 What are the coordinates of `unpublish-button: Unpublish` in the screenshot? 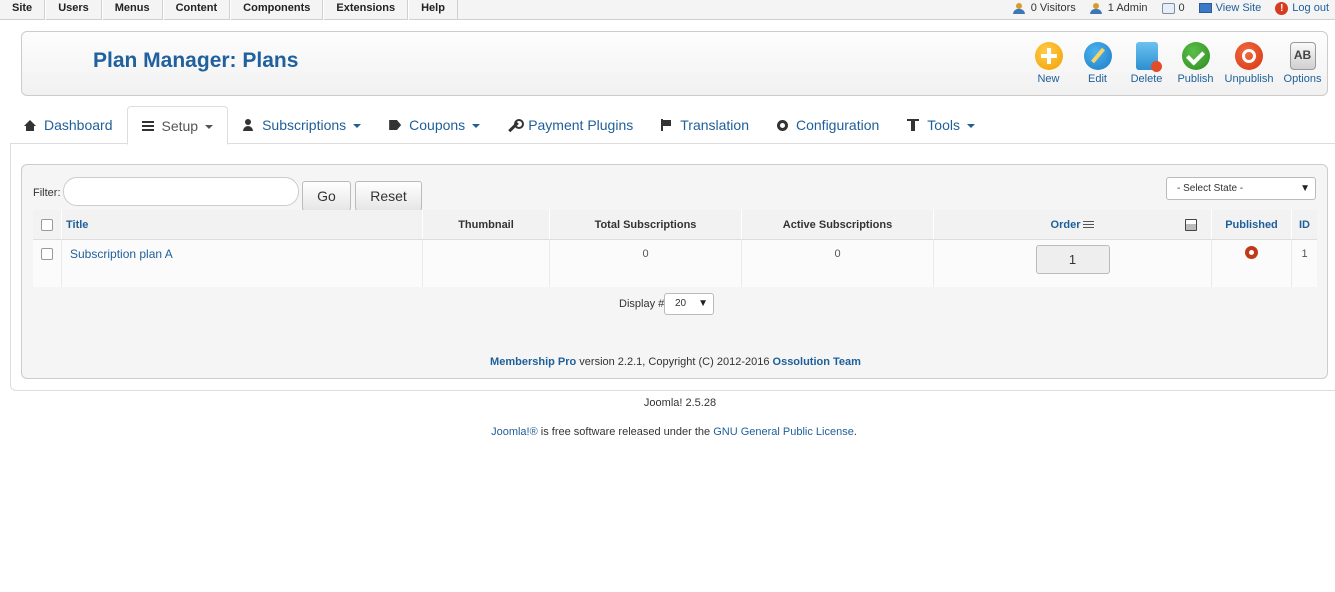 It's located at (1249, 62).